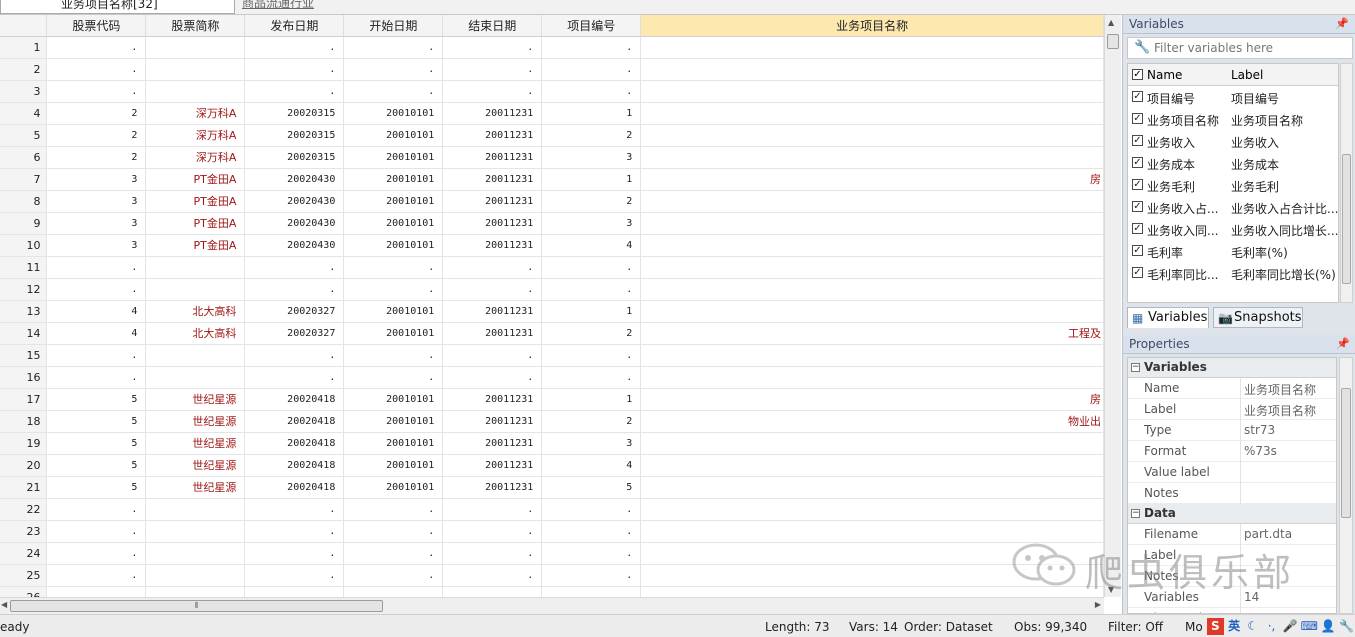 The height and width of the screenshot is (637, 1355). Describe the element at coordinates (1098, 604) in the screenshot. I see `scroll-right-arrow-icon: ▶` at that location.